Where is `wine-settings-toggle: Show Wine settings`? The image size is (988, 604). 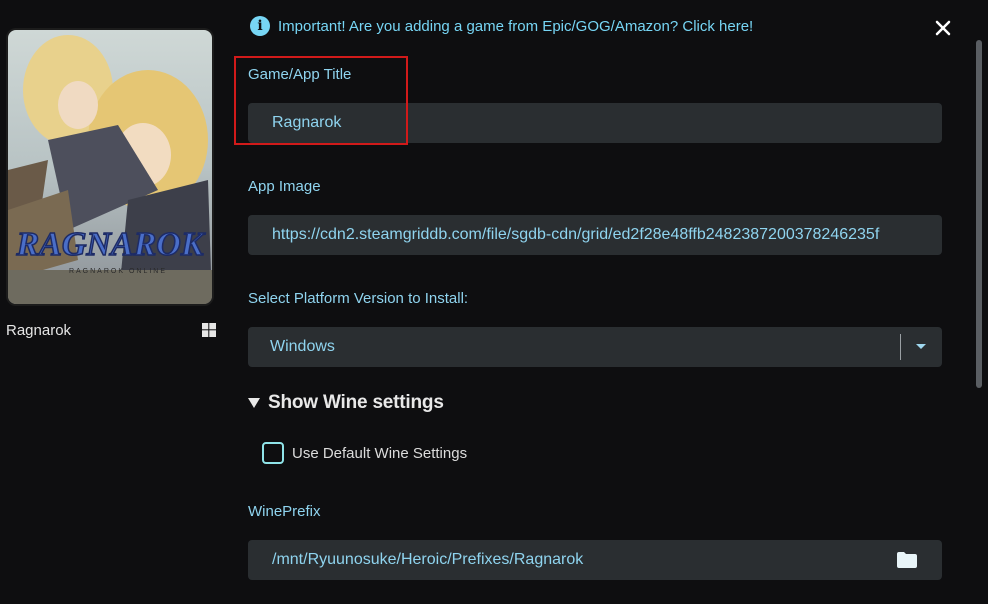
wine-settings-toggle: Show Wine settings is located at coordinates (346, 403).